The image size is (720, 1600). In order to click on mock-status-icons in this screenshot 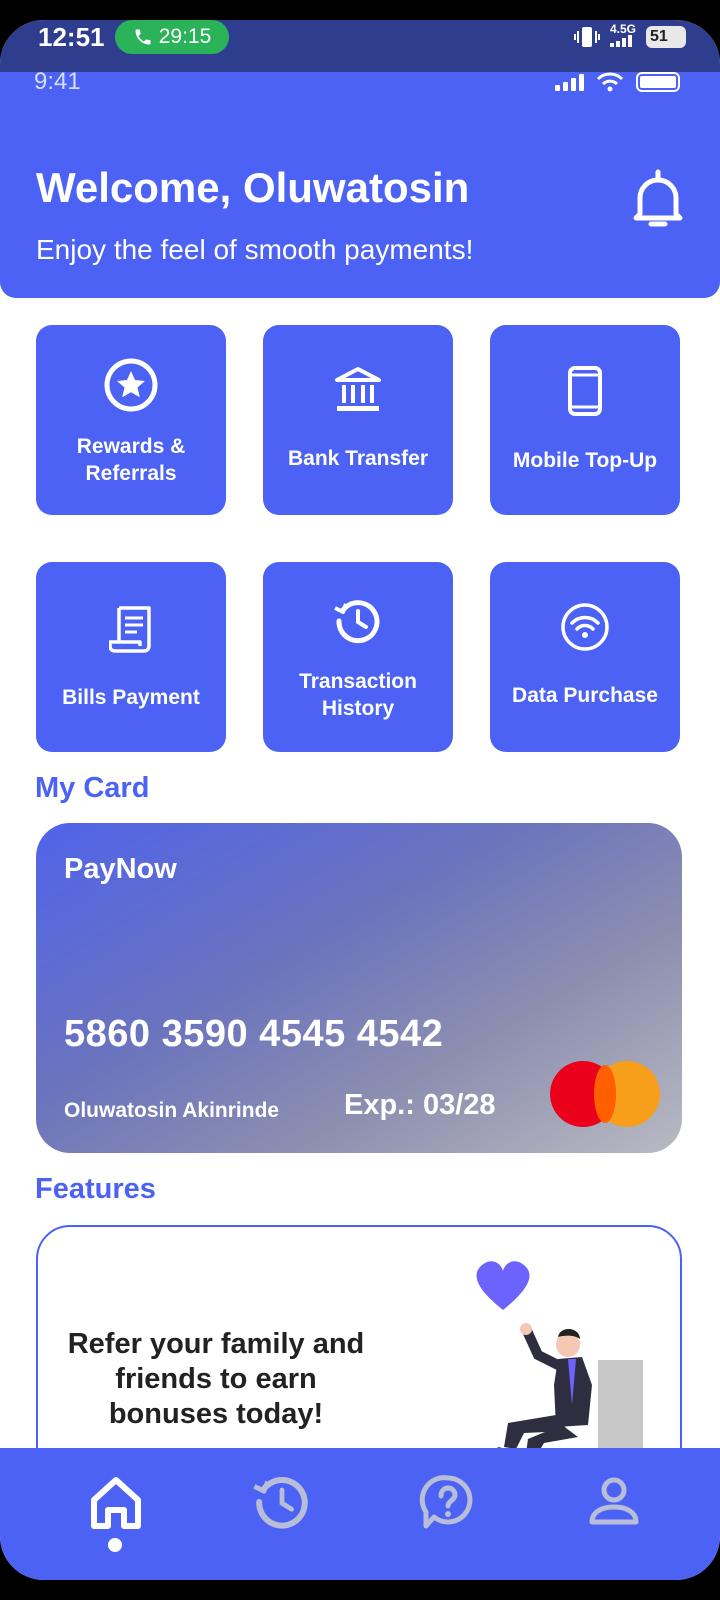, I will do `click(617, 82)`.